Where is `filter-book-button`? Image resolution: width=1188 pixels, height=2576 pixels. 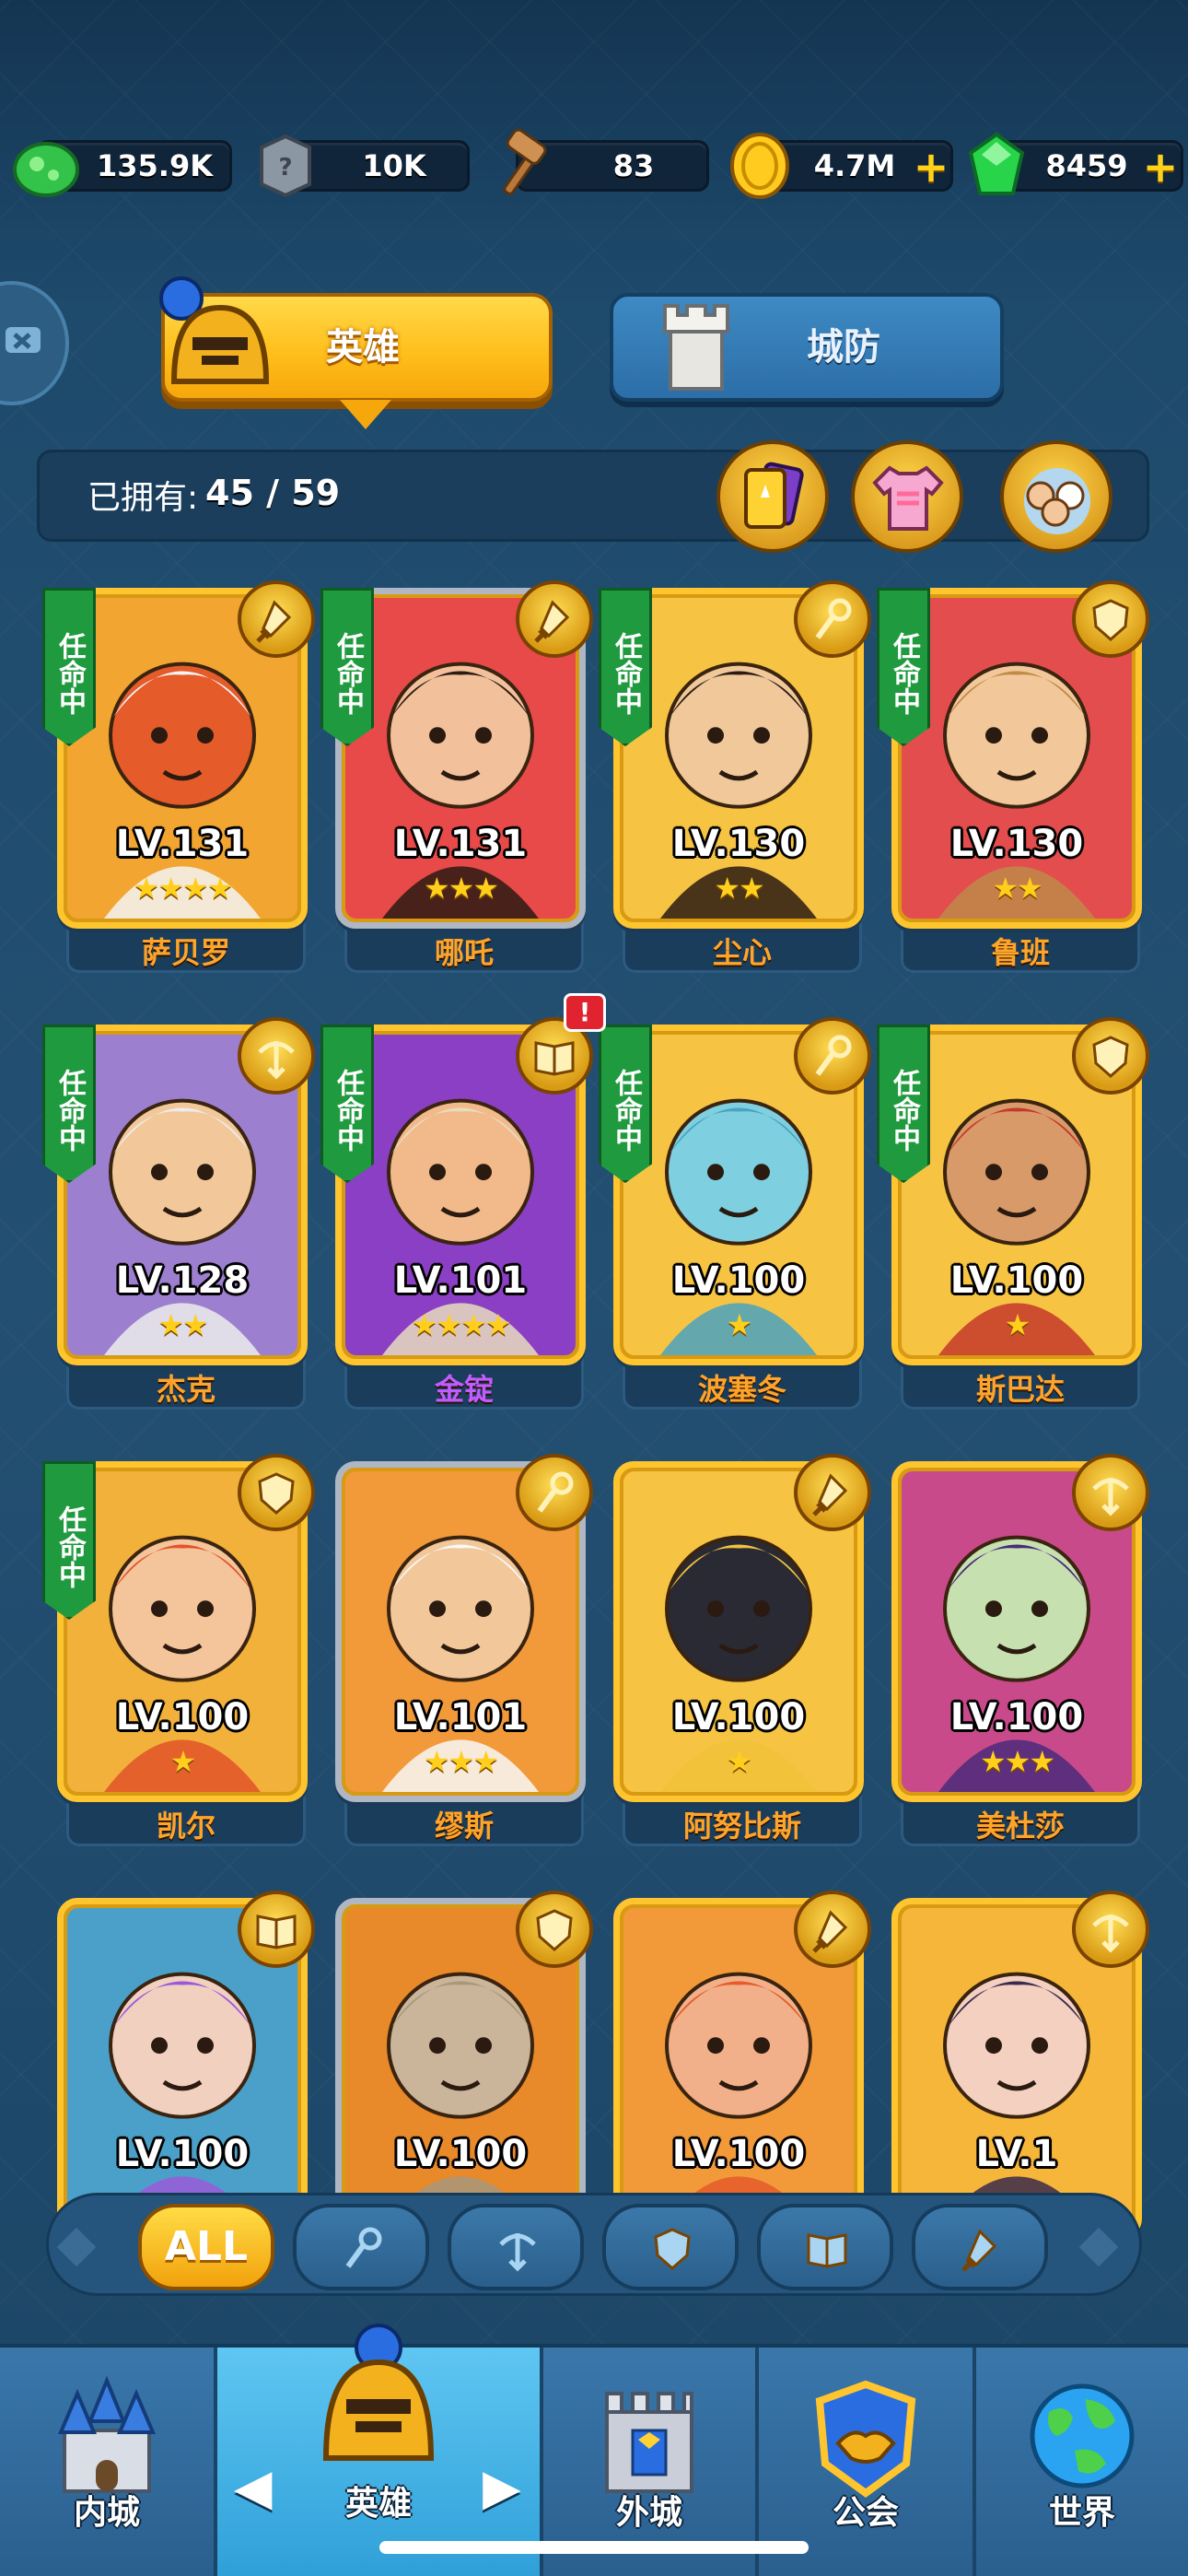
filter-book-button is located at coordinates (825, 2247).